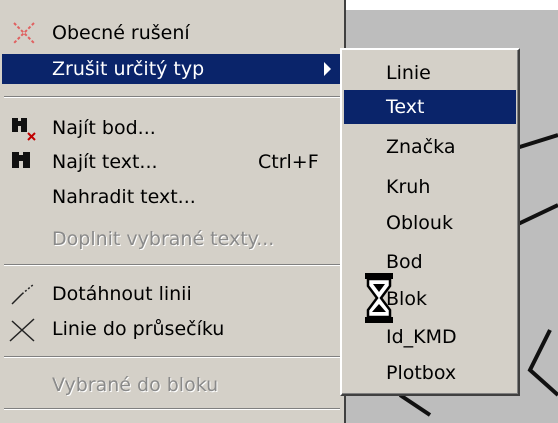  I want to click on submenu-item-label: Id_KMD, so click(421, 337).